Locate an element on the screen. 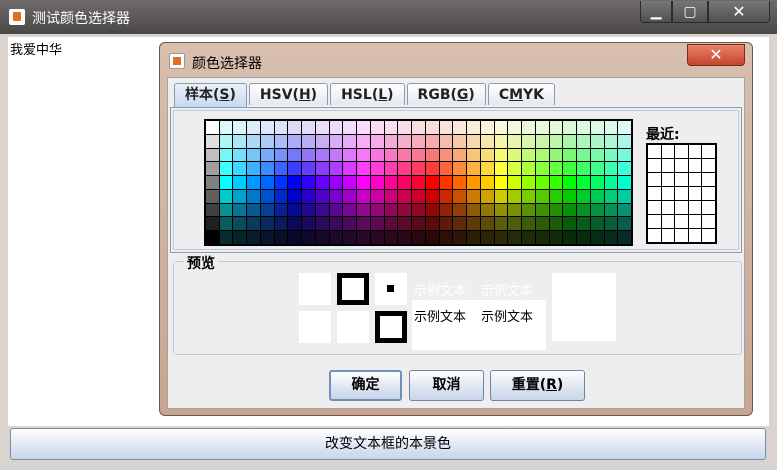 The width and height of the screenshot is (777, 470). maximize-button: ▢ is located at coordinates (690, 12).